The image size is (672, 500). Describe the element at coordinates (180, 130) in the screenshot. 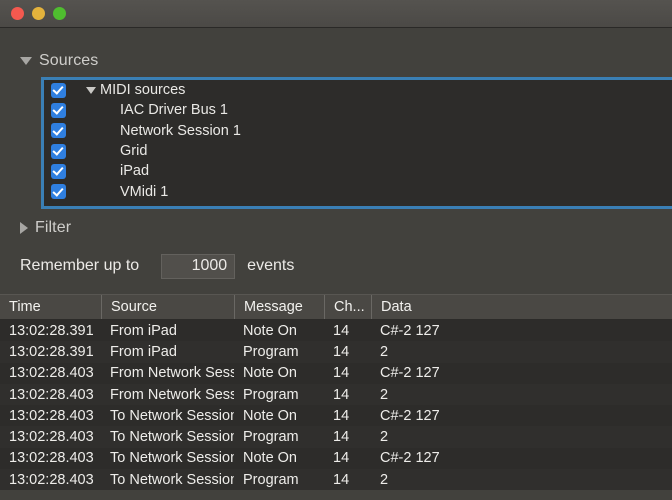

I see `list-item-label: Network Session 1` at that location.